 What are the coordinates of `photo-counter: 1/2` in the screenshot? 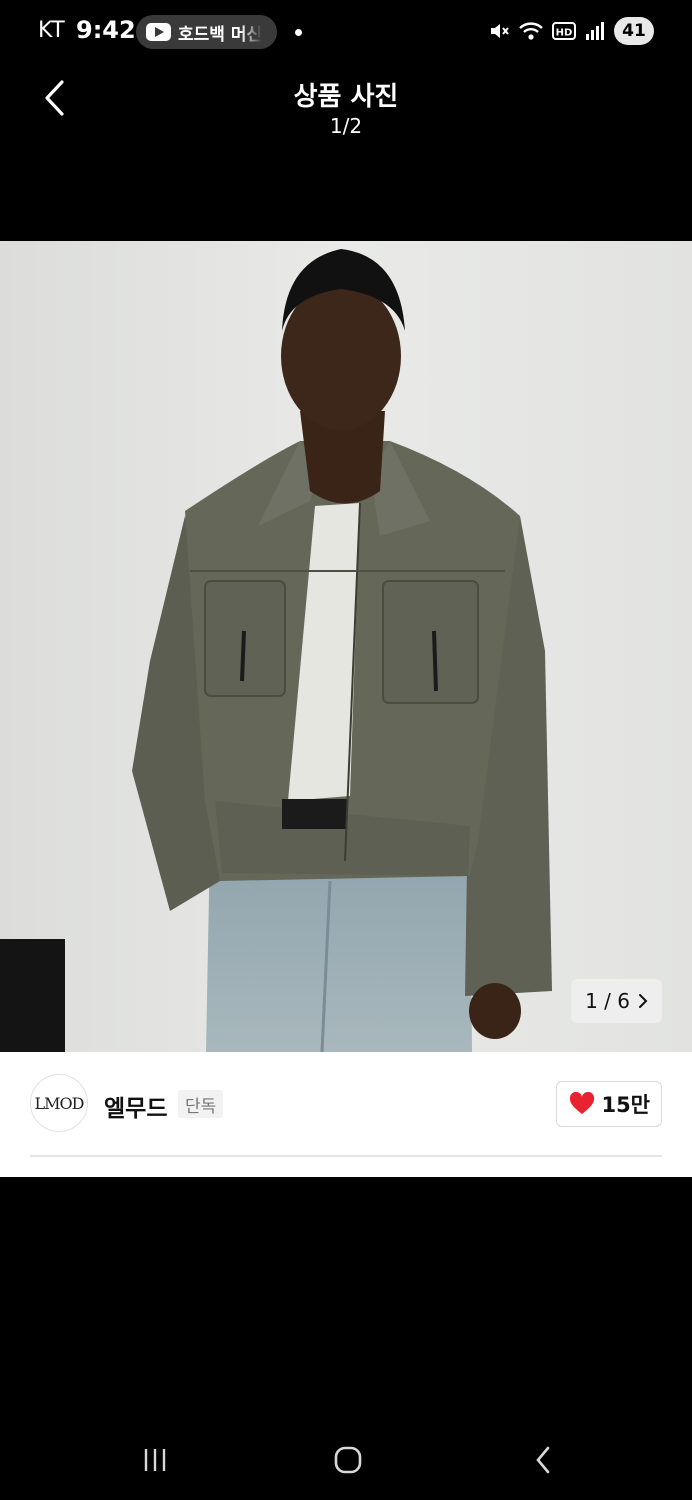 It's located at (346, 126).